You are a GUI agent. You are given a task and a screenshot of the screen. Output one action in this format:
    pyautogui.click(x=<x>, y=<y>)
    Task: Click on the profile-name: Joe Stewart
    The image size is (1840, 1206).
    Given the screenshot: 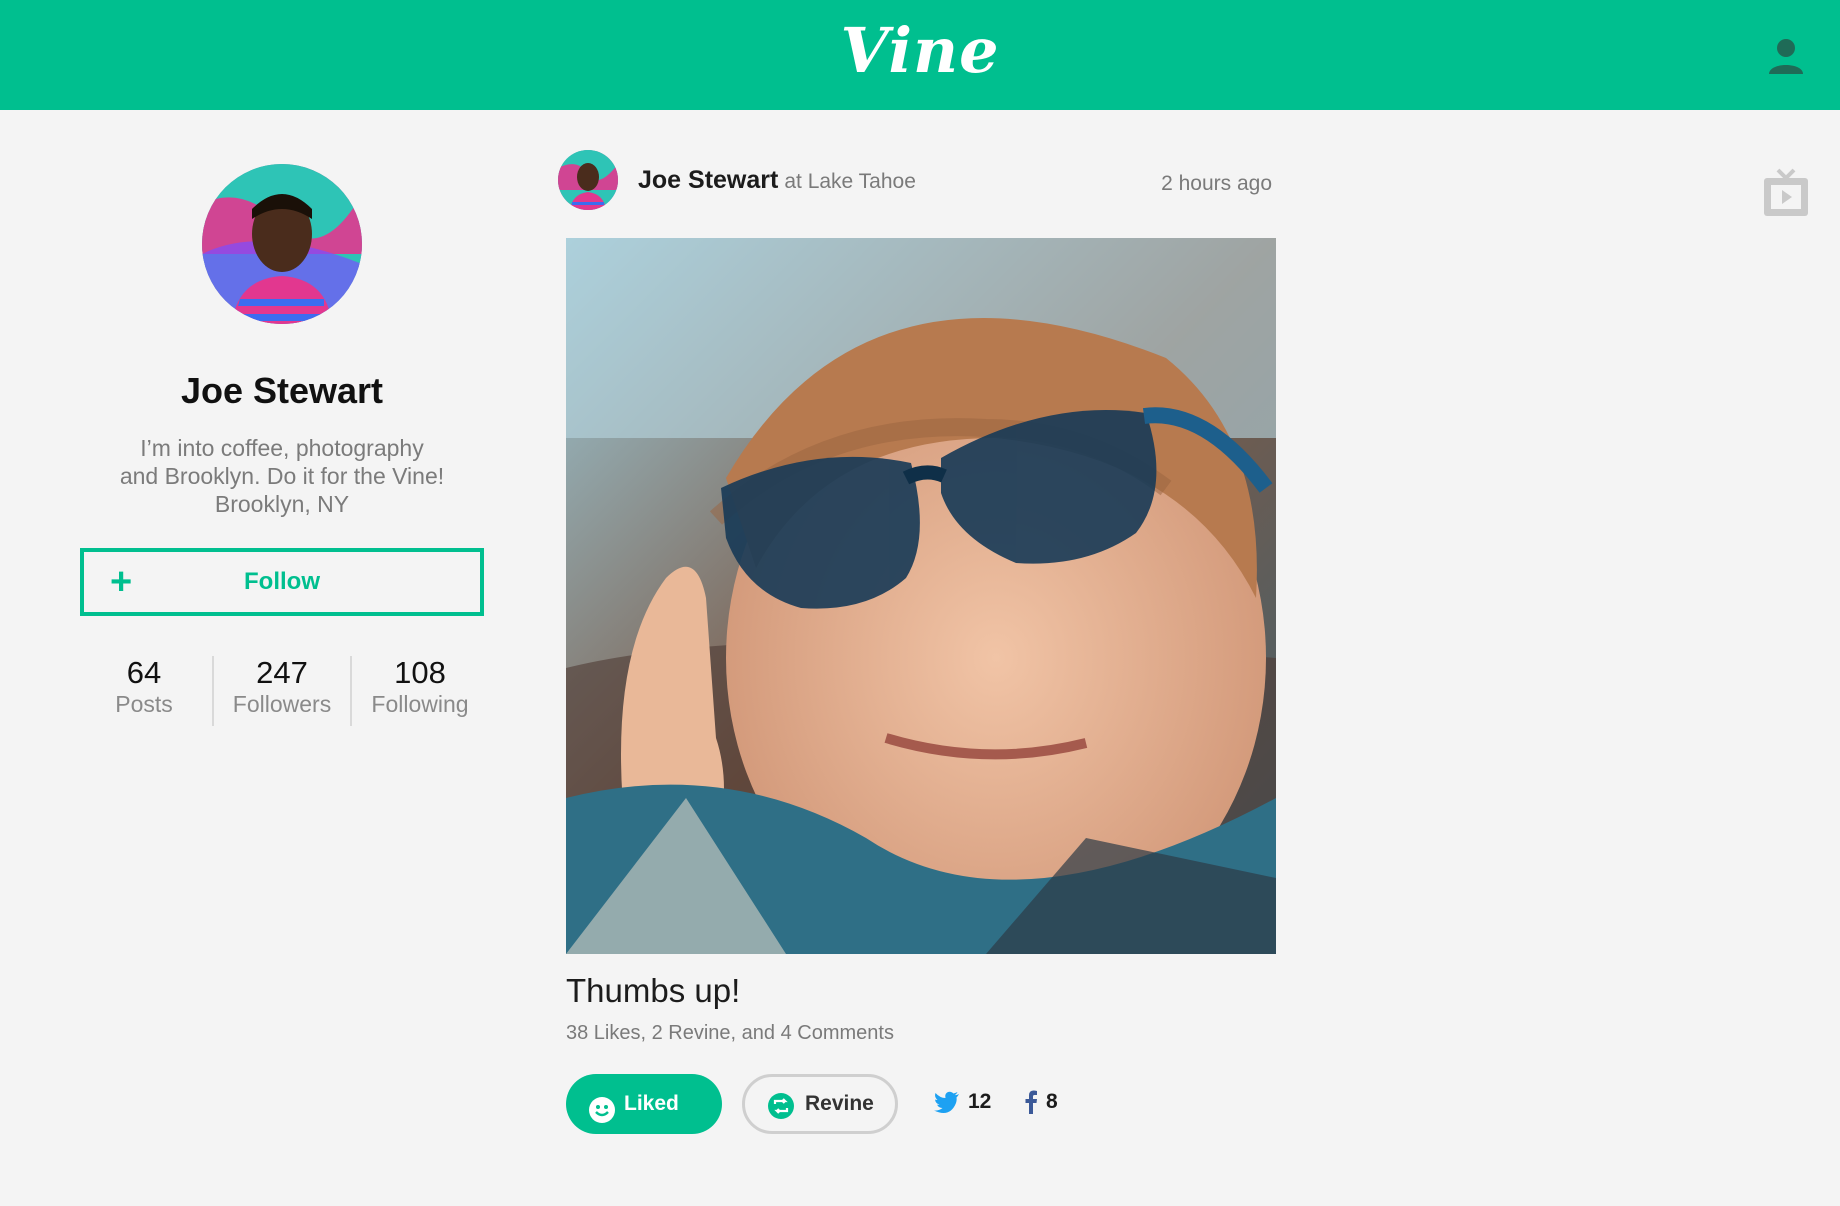 What is the action you would take?
    pyautogui.click(x=282, y=390)
    